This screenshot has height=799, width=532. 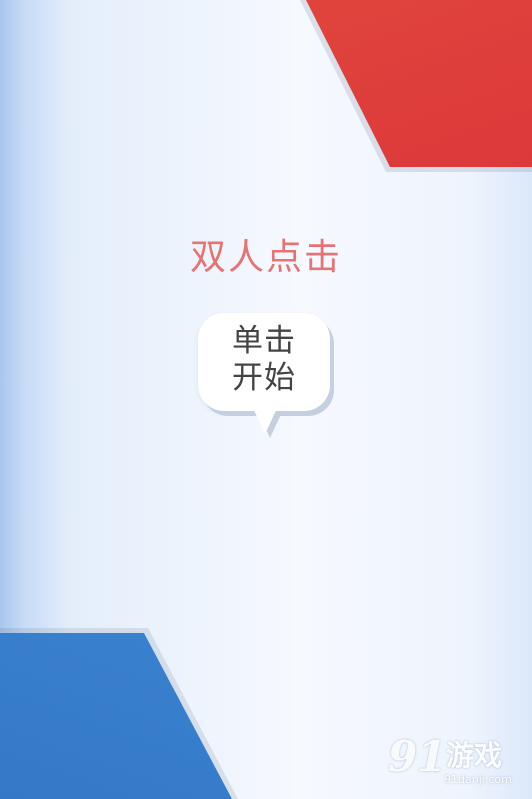 I want to click on start-button-label: 单击 开始, so click(x=264, y=360).